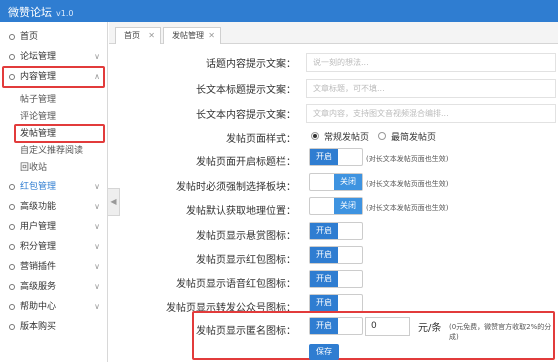 This screenshot has height=362, width=558. What do you see at coordinates (38, 287) in the screenshot?
I see `sidebar-item-label: 高级服务` at bounding box center [38, 287].